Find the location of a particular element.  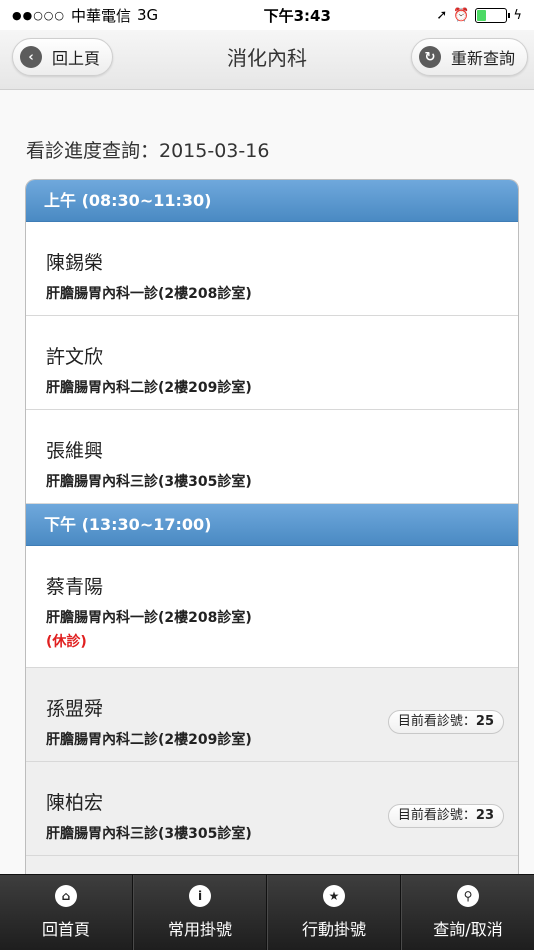

doctor-name: 張維興 is located at coordinates (75, 451).